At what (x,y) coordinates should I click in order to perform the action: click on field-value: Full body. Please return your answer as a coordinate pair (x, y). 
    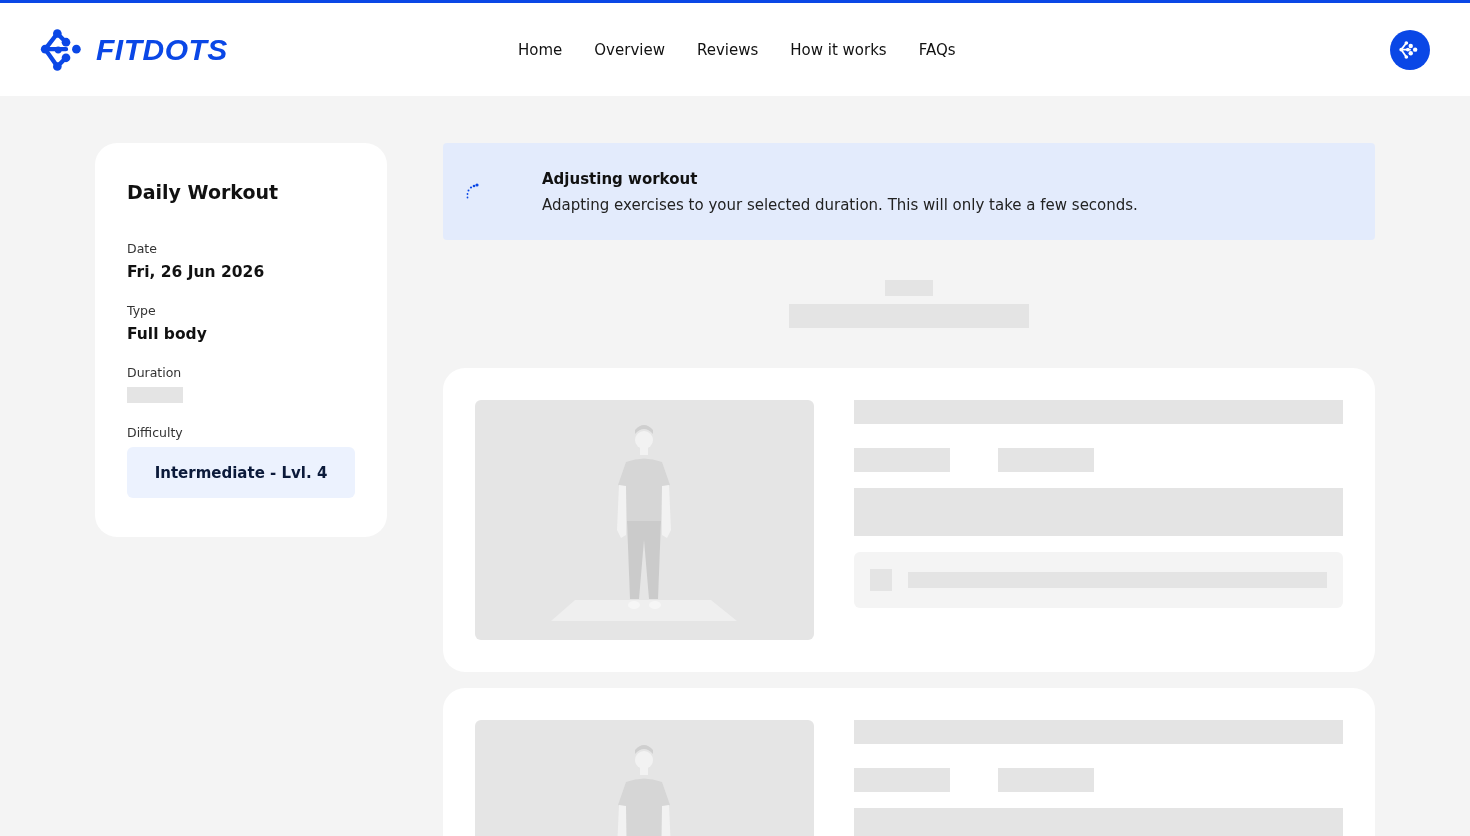
    Looking at the image, I should click on (167, 334).